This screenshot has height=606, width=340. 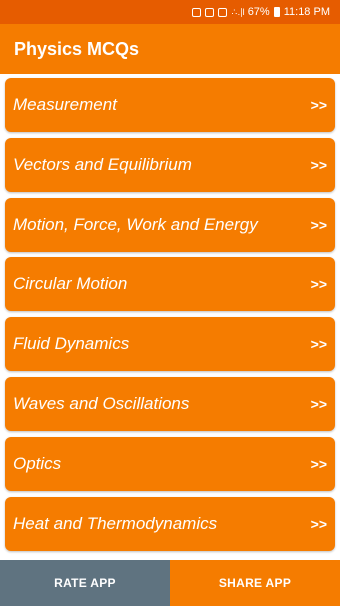 What do you see at coordinates (170, 105) in the screenshot?
I see `topic-item-measurement: Measurement >>` at bounding box center [170, 105].